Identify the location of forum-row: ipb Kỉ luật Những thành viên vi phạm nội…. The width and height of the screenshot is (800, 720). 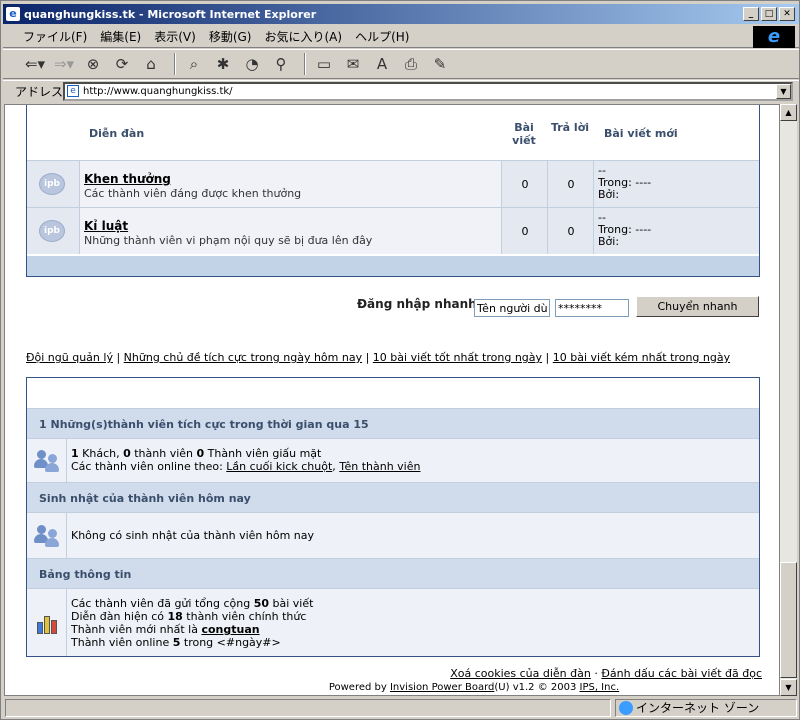
(393, 230).